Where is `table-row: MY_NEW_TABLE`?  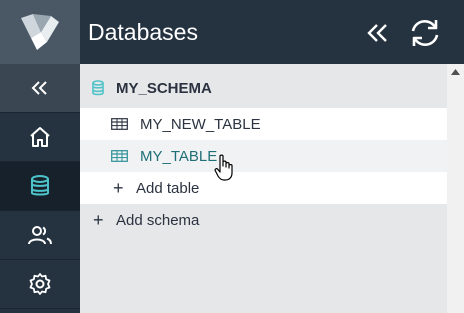
table-row: MY_NEW_TABLE is located at coordinates (263, 124).